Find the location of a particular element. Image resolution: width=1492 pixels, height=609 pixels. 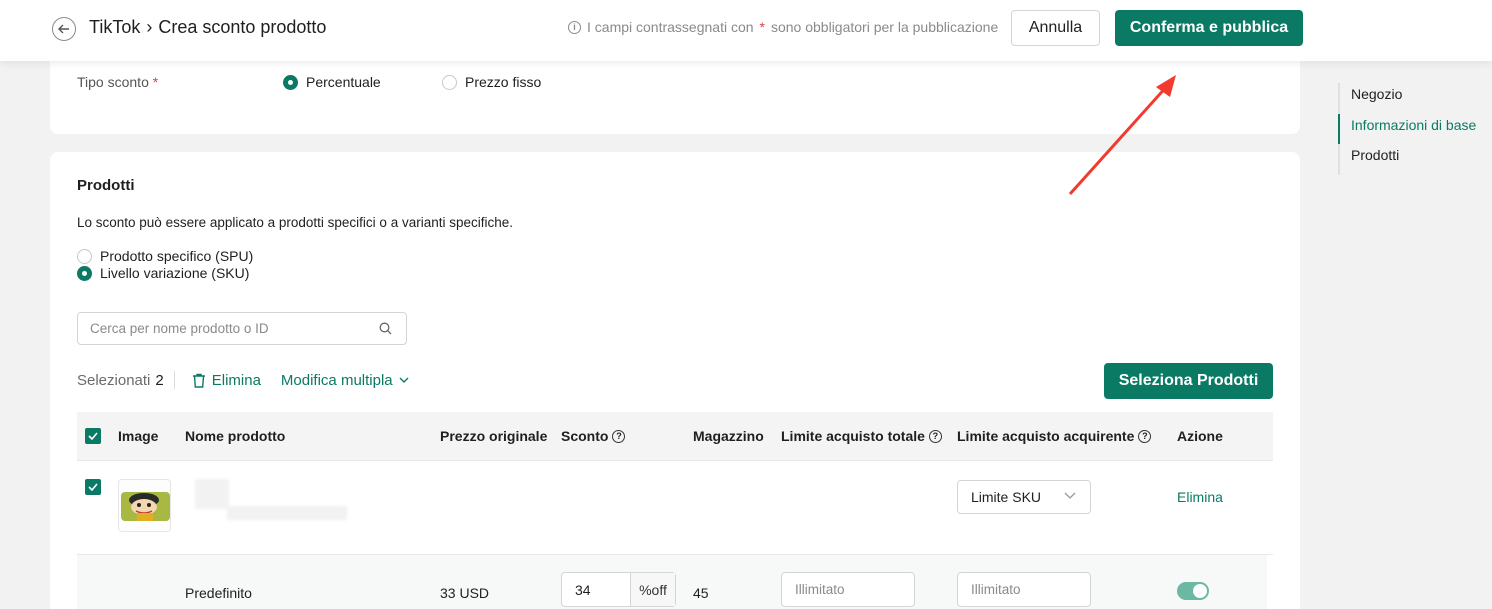

info-icon: i is located at coordinates (574, 27).